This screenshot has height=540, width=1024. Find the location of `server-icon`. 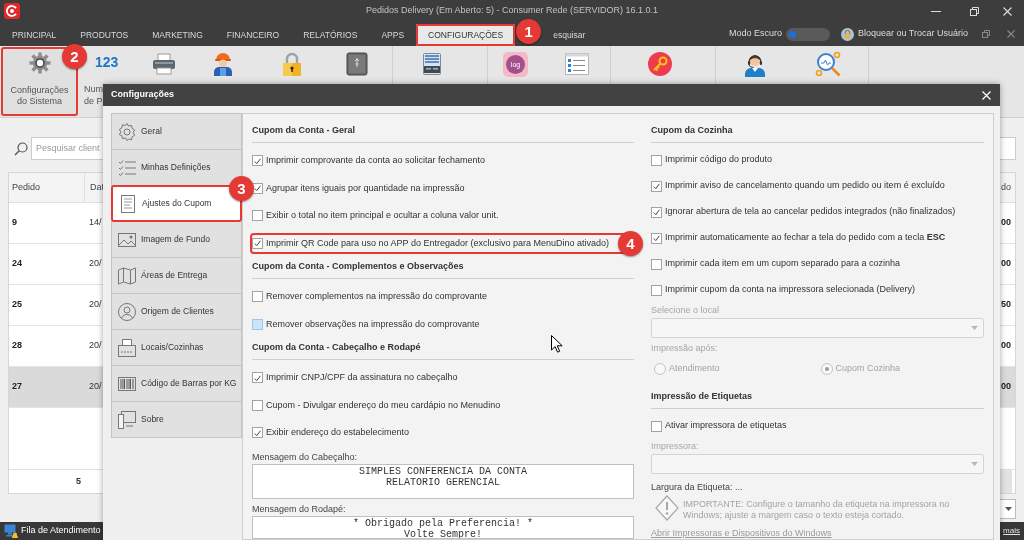

server-icon is located at coordinates (432, 64).